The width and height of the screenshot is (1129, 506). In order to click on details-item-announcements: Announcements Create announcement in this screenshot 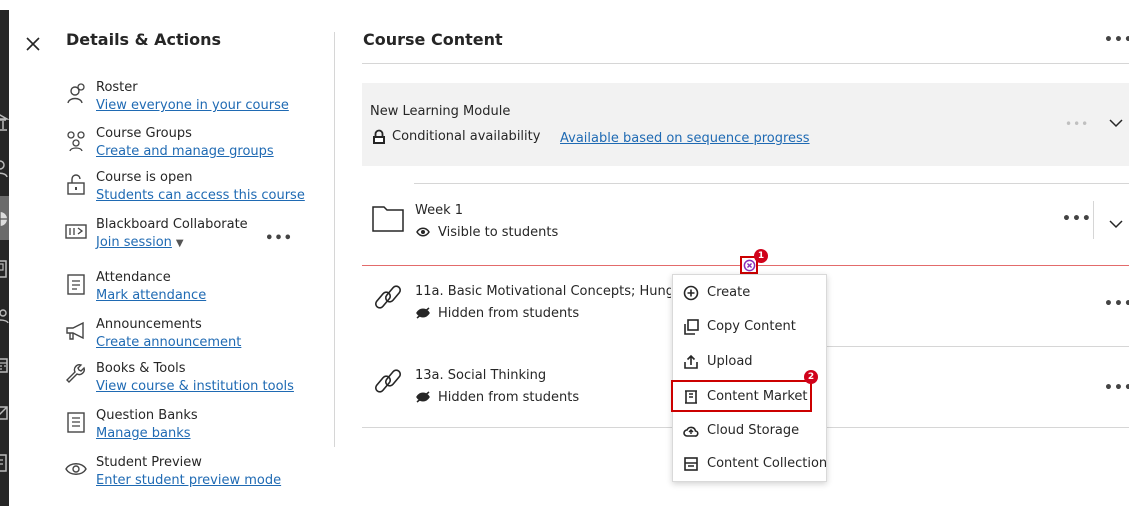, I will do `click(196, 339)`.